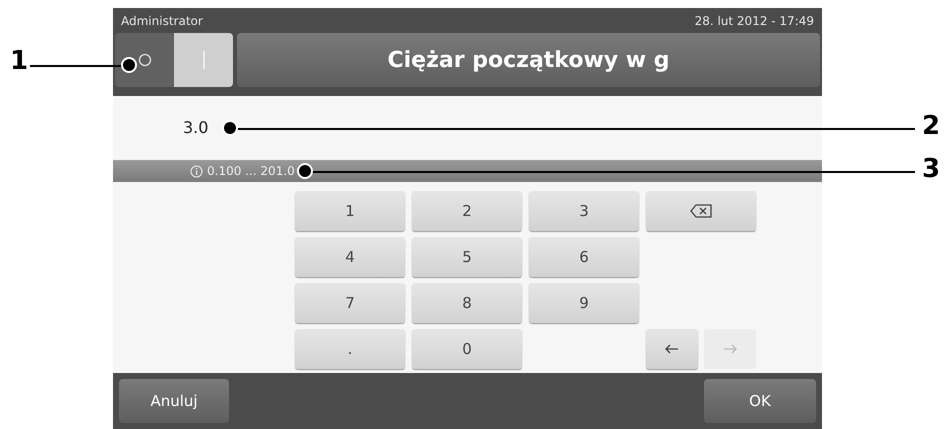 This screenshot has width=944, height=429. What do you see at coordinates (145, 60) in the screenshot?
I see `circle-icon` at bounding box center [145, 60].